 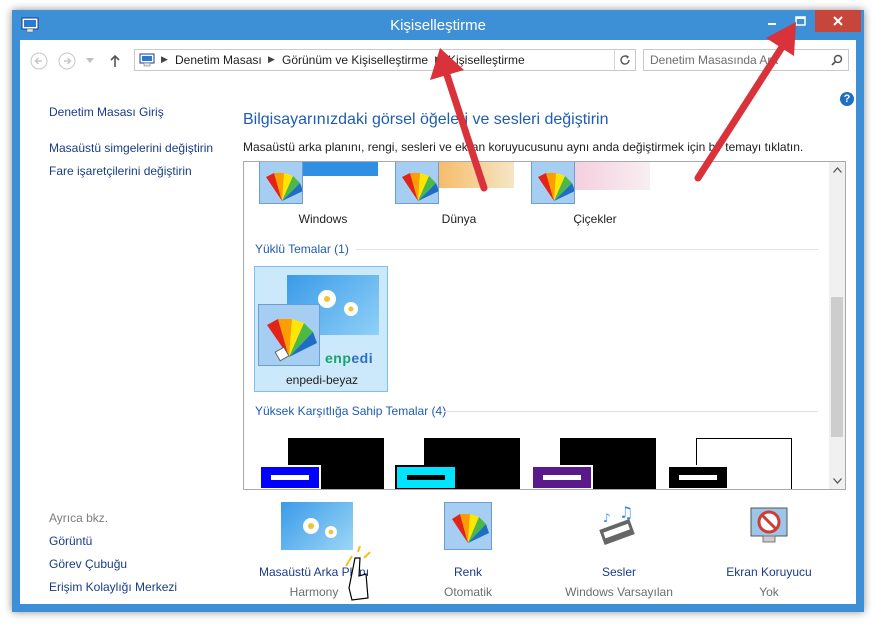 I want to click on theme-name: Dünya, so click(x=459, y=219).